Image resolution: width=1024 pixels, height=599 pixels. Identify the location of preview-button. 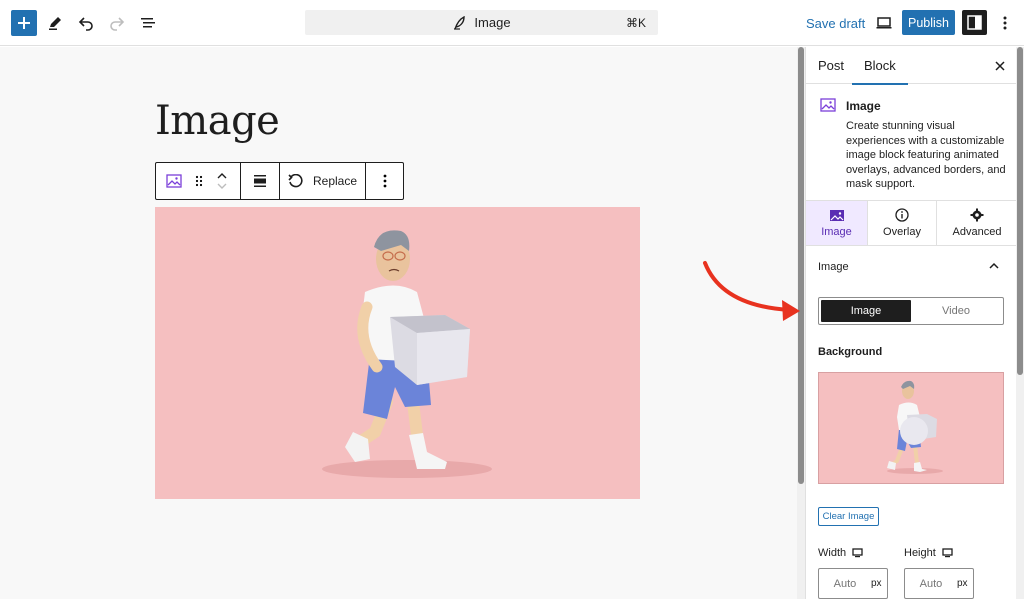
(884, 23).